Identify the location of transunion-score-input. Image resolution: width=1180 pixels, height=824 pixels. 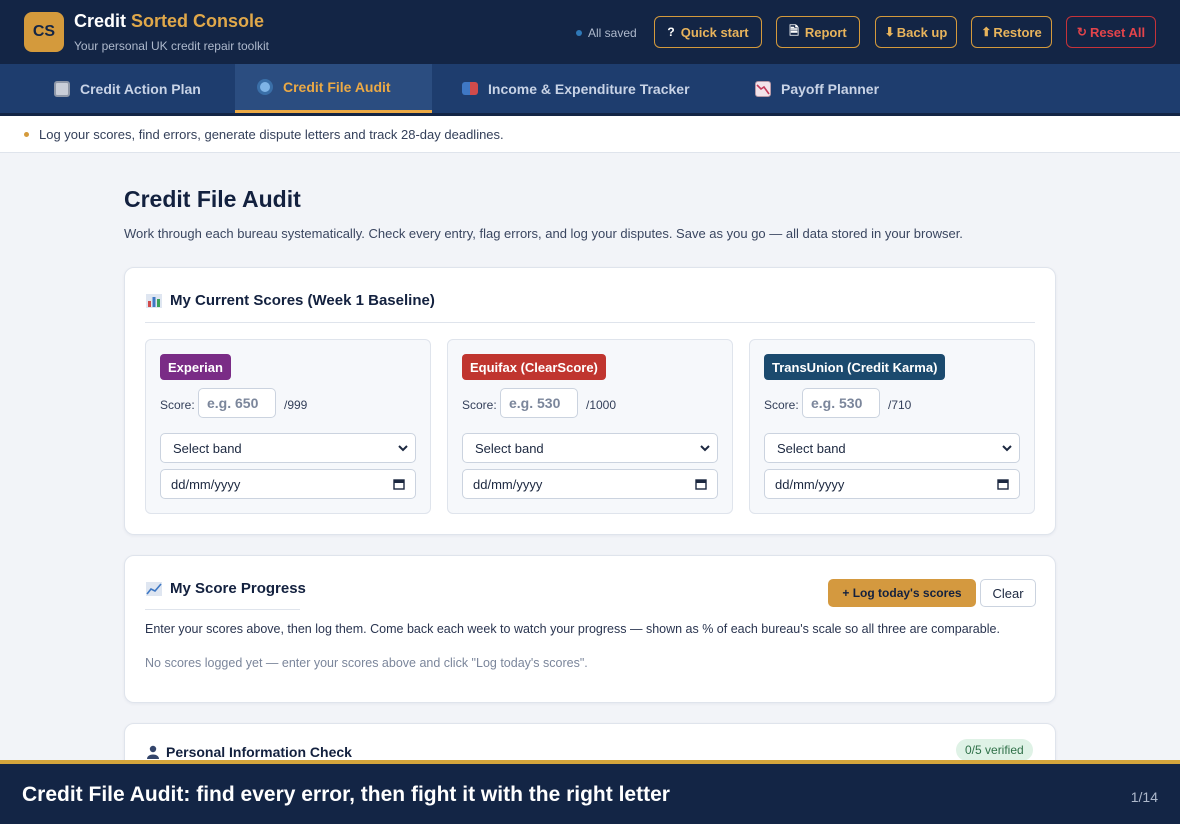
(841, 403).